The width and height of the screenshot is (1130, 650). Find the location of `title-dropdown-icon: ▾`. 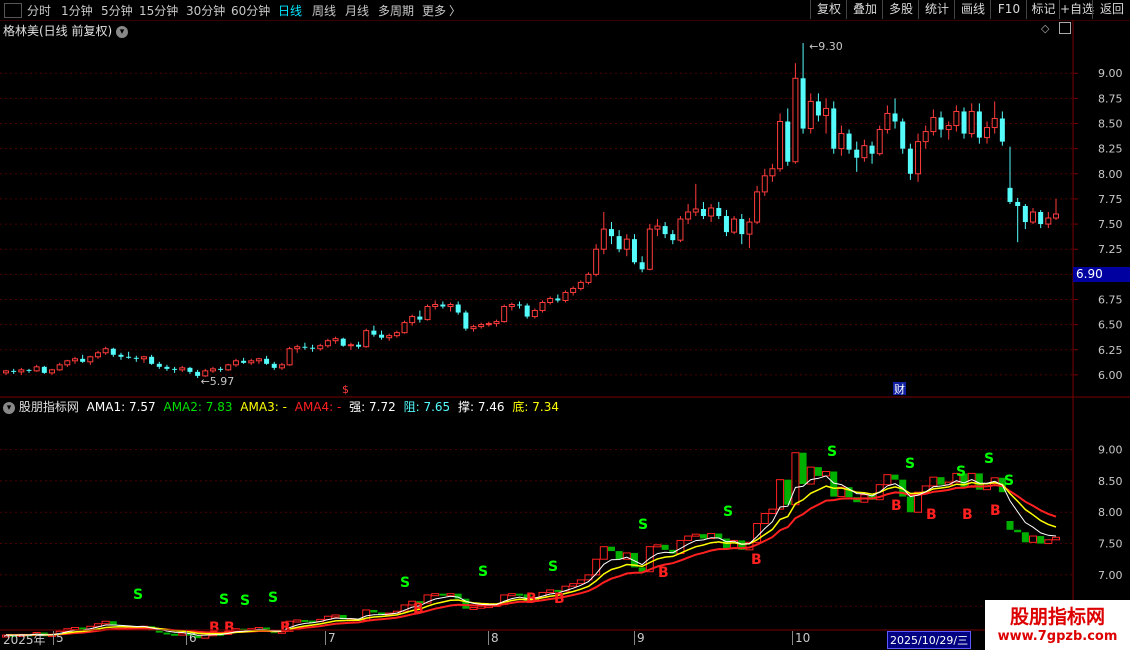

title-dropdown-icon: ▾ is located at coordinates (122, 31).